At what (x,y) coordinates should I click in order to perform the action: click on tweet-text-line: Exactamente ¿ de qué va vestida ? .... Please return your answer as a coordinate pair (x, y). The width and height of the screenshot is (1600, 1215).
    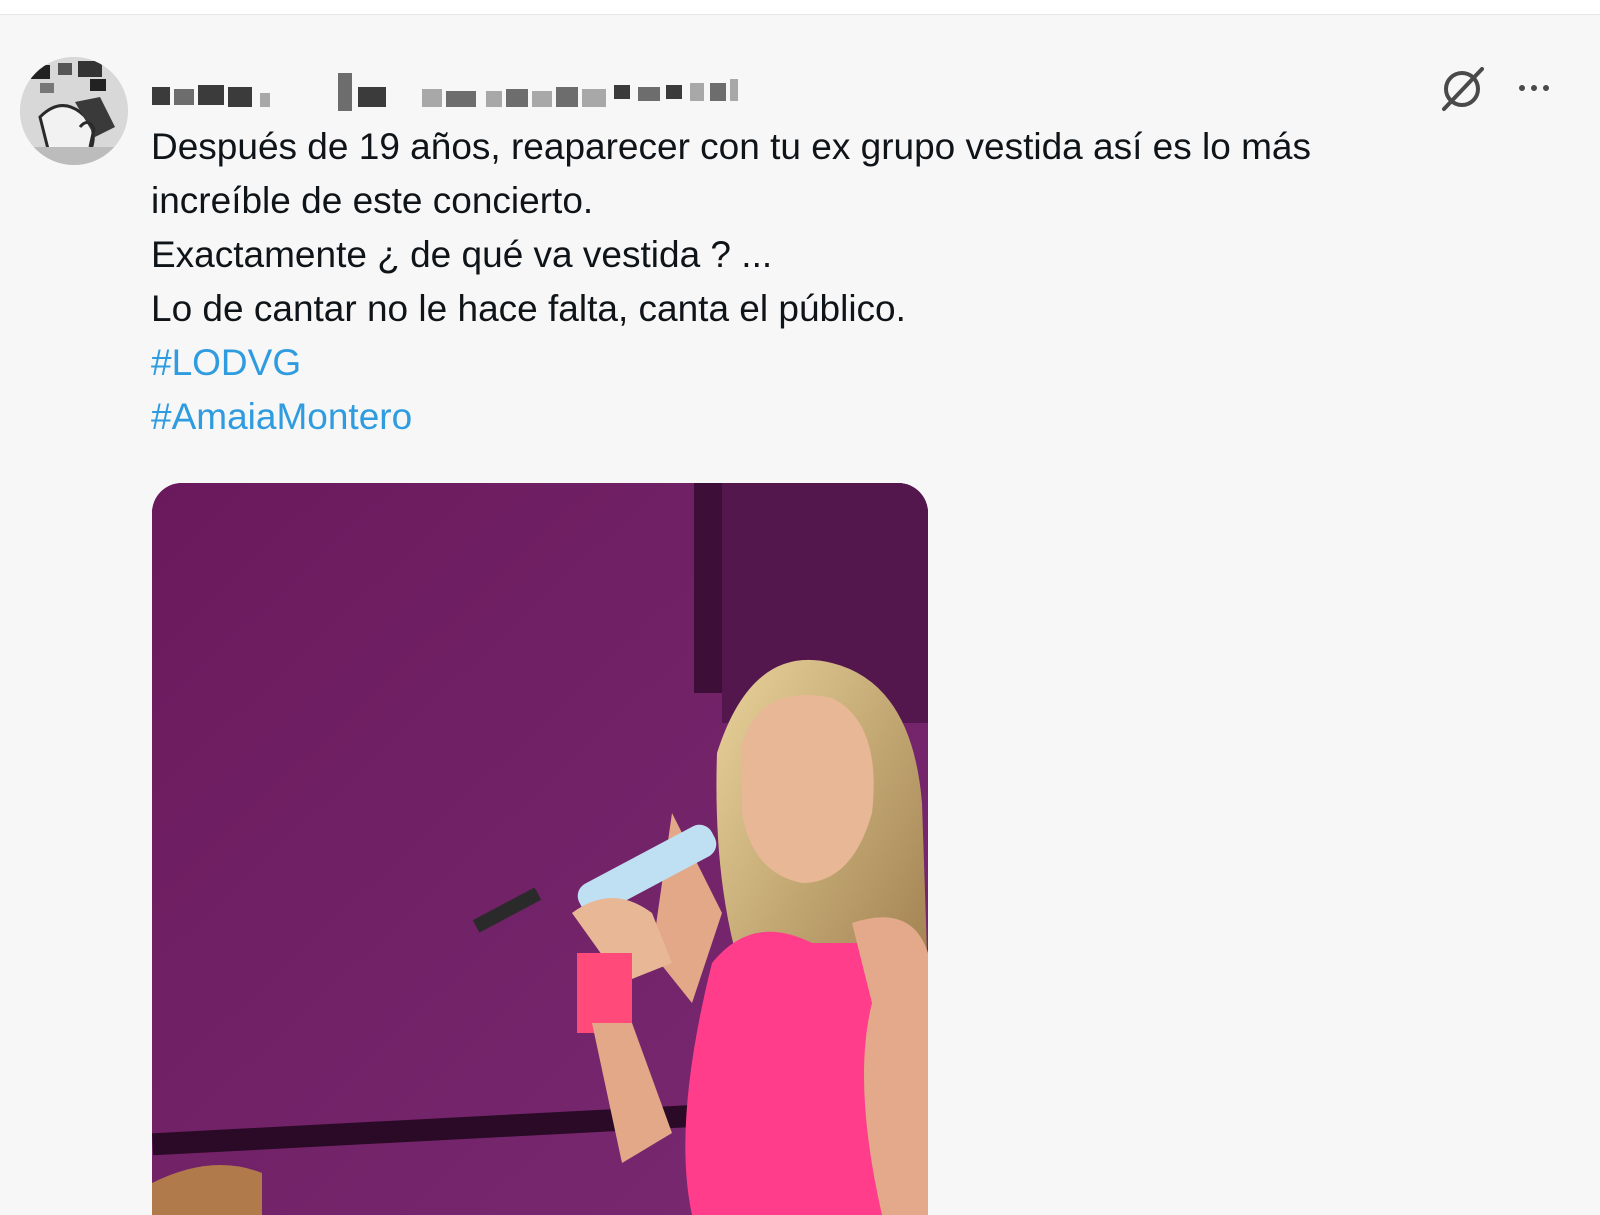
    Looking at the image, I should click on (462, 254).